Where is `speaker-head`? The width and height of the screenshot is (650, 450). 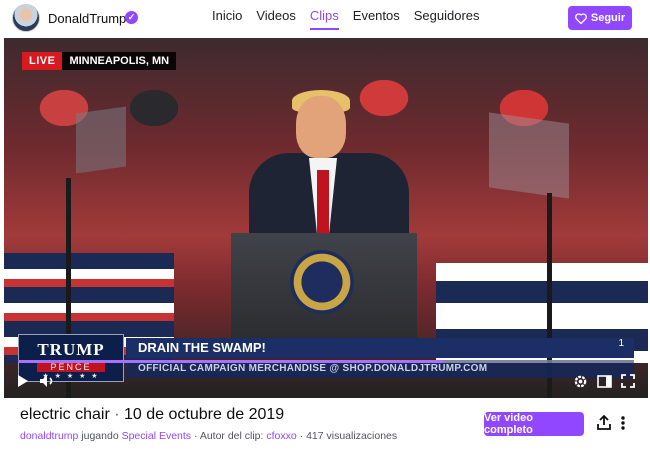 speaker-head is located at coordinates (321, 127).